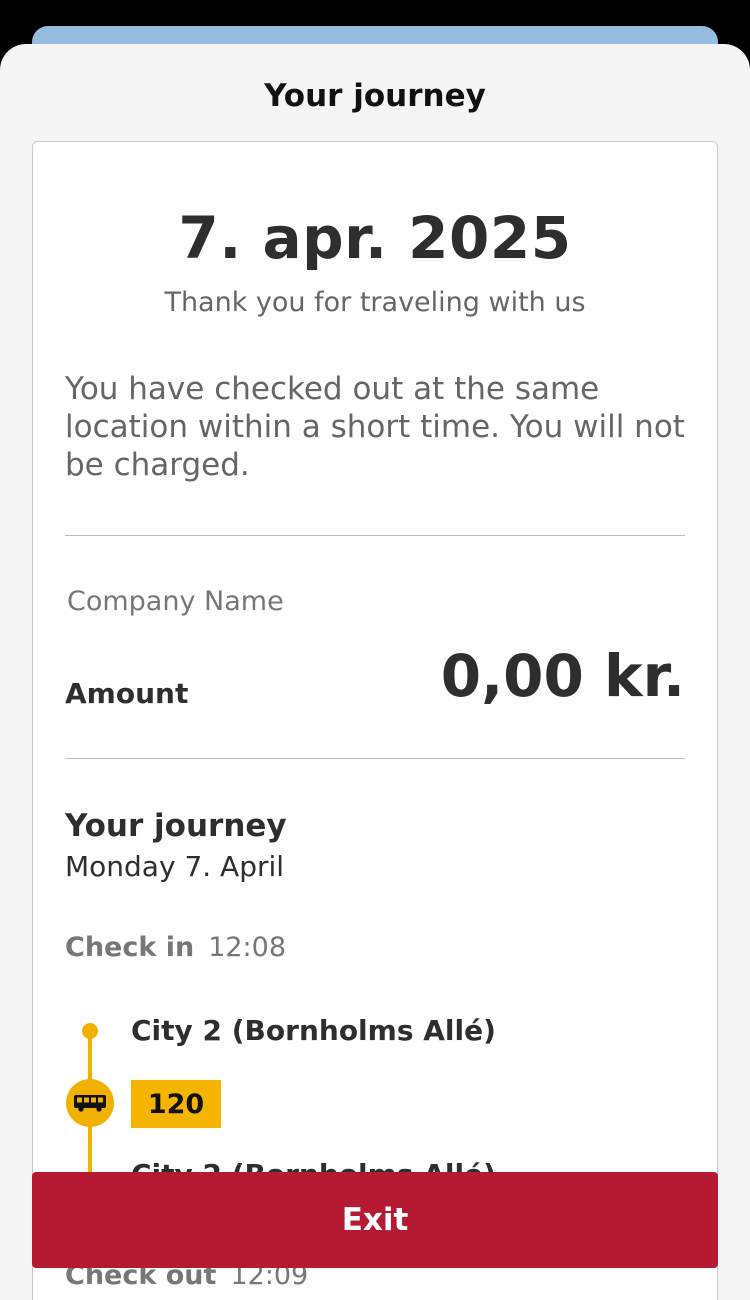 This screenshot has width=750, height=1300. I want to click on amount-value: 0,00 kr., so click(562, 676).